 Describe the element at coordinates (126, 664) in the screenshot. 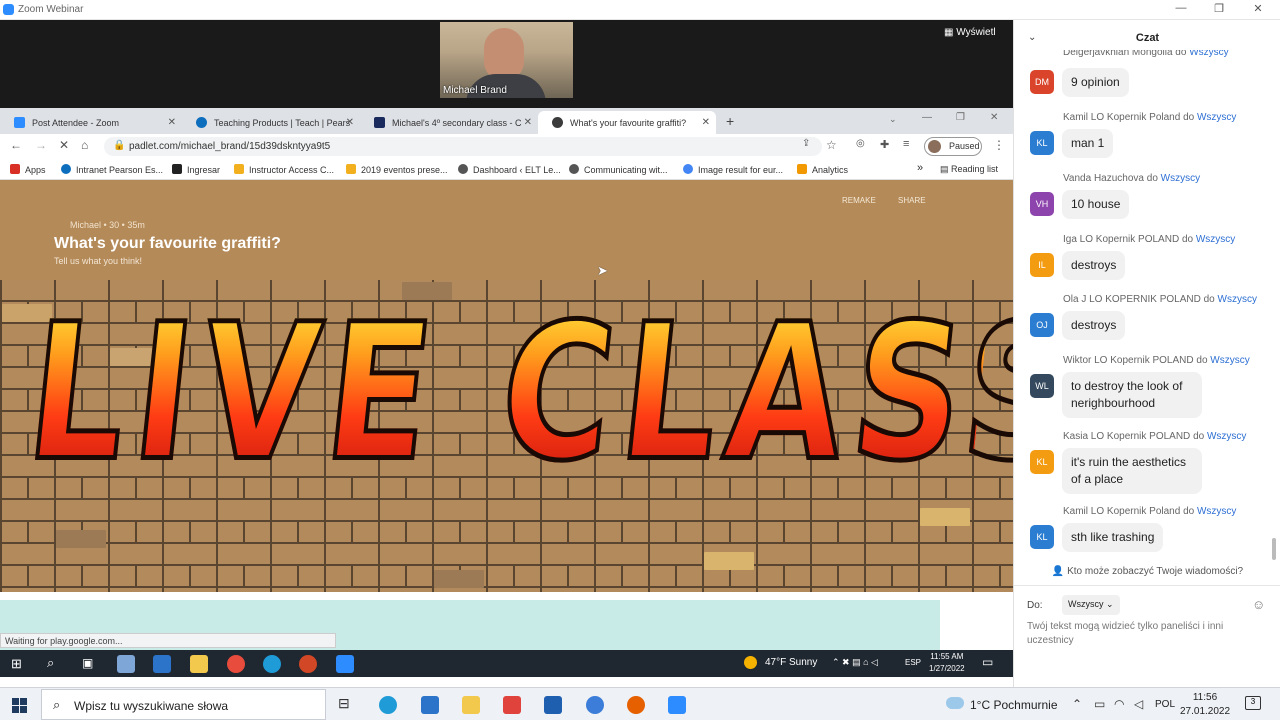

I see `remote-app-icon` at that location.